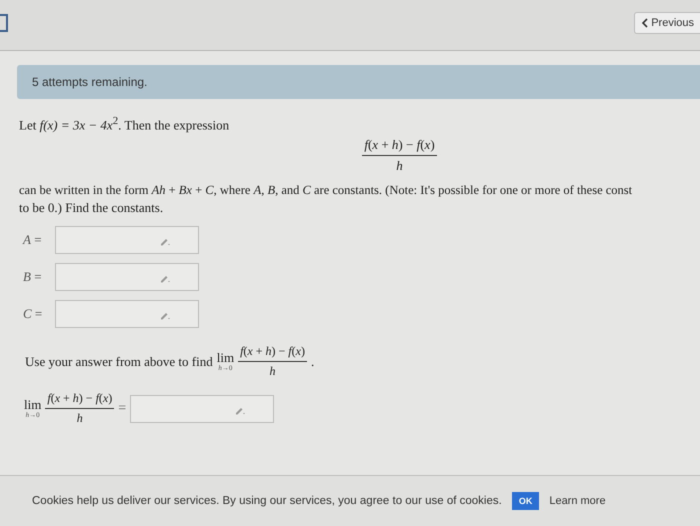 This screenshot has height=526, width=700. What do you see at coordinates (91, 207) in the screenshot?
I see `problem-text: to be 0.) Find the constants.` at bounding box center [91, 207].